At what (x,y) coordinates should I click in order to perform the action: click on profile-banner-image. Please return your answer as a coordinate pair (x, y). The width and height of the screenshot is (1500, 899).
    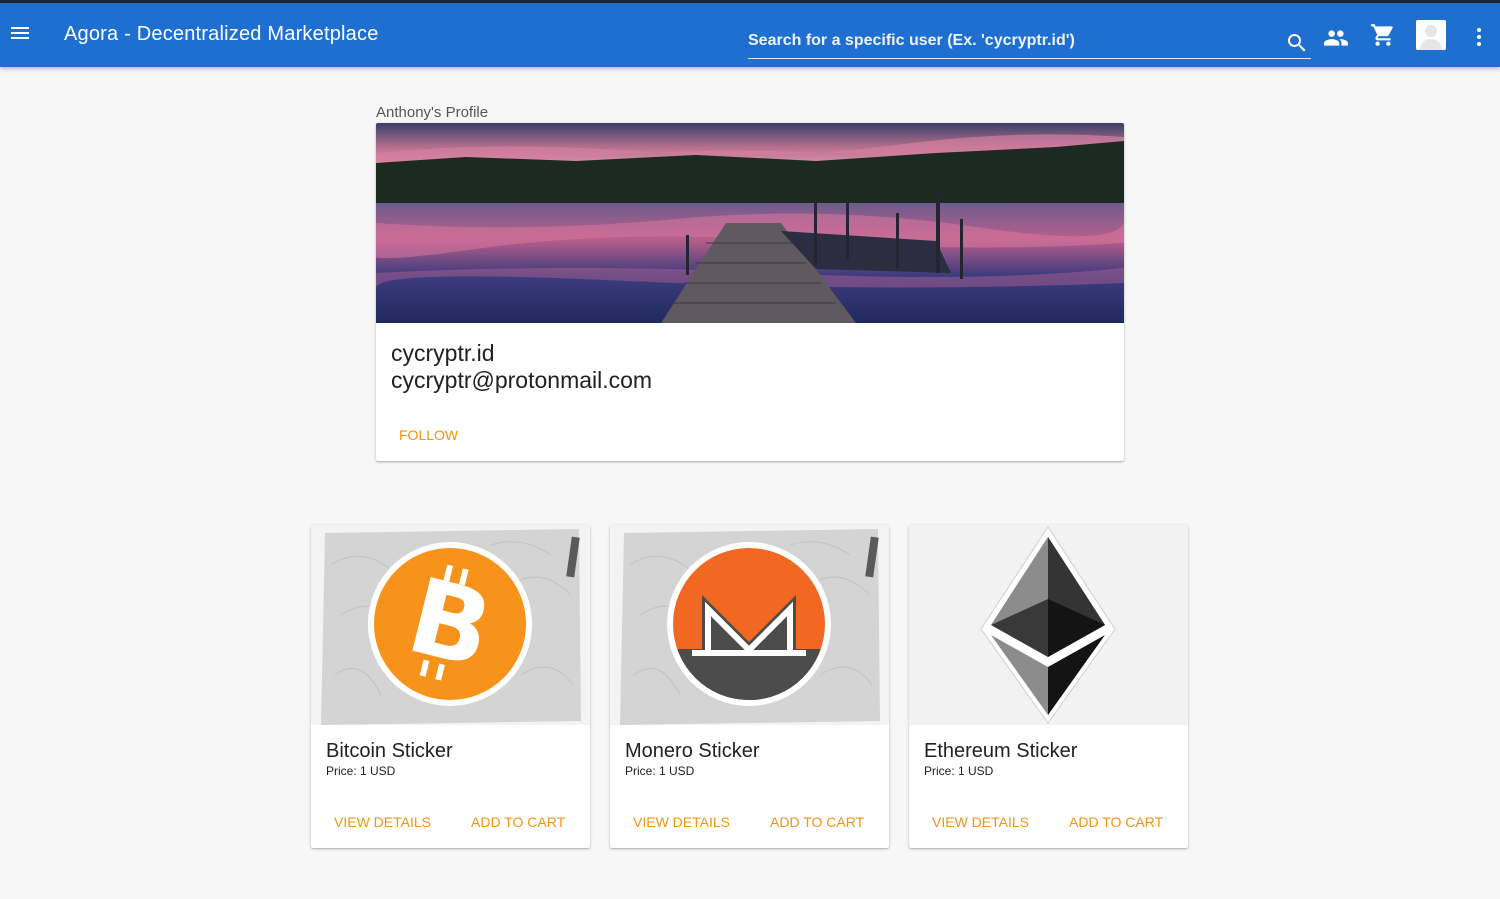
    Looking at the image, I should click on (750, 223).